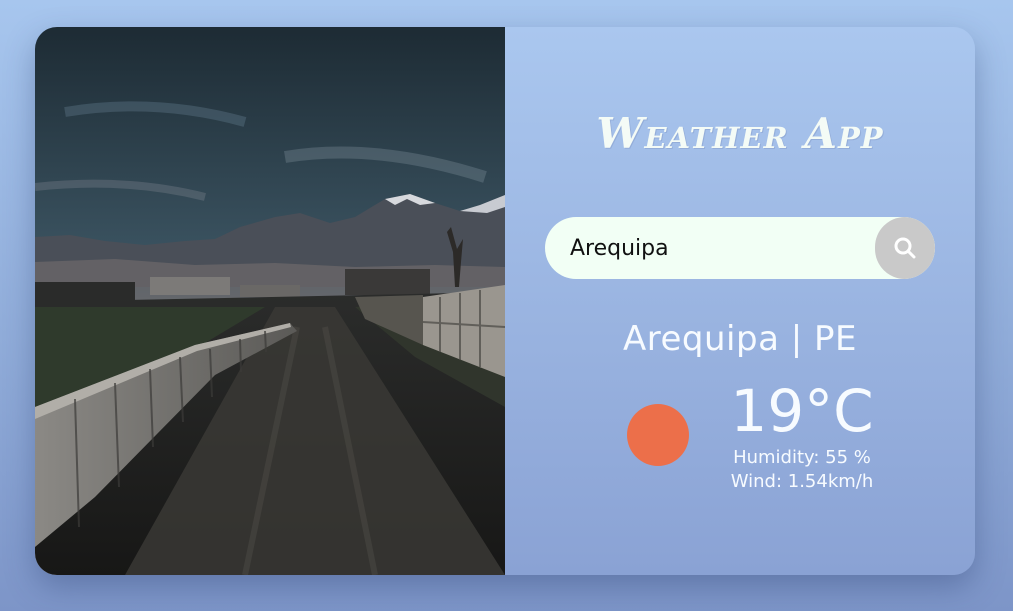 The height and width of the screenshot is (611, 1013). What do you see at coordinates (740, 339) in the screenshot?
I see `location-label: Arequipa | PE` at bounding box center [740, 339].